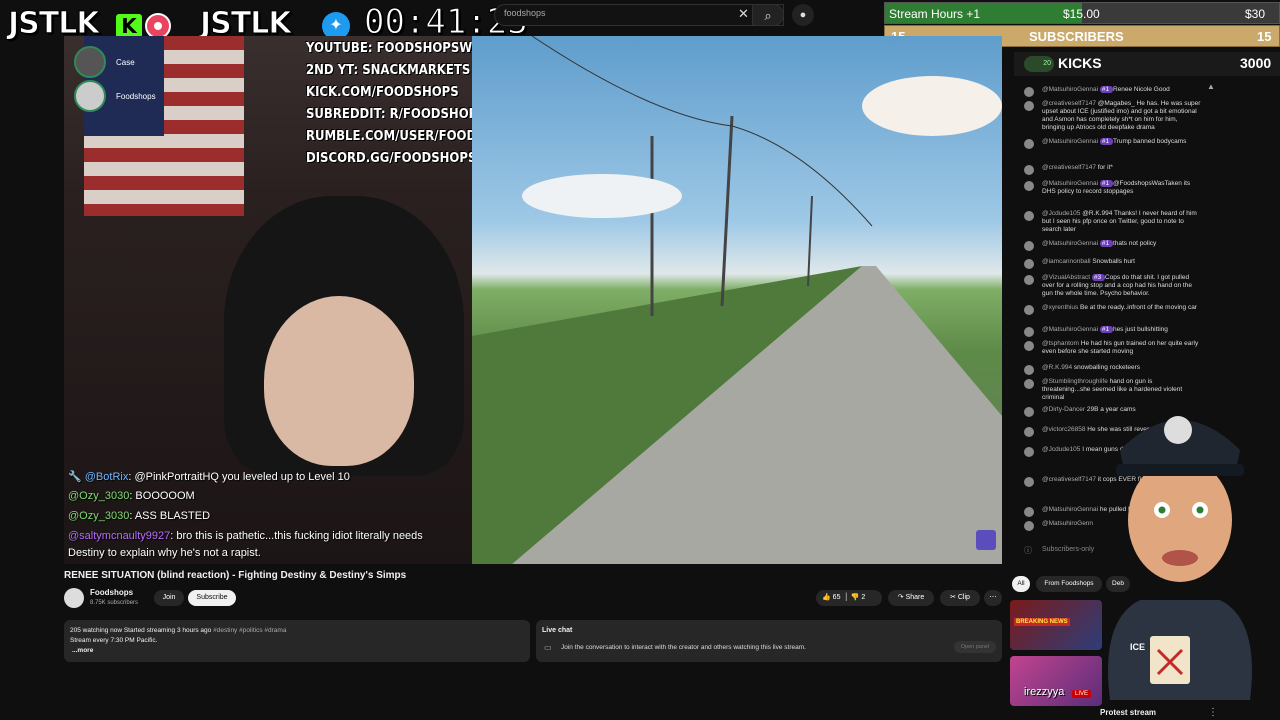 The width and height of the screenshot is (1280, 720). What do you see at coordinates (836, 597) in the screenshot?
I see `like-count: 65` at bounding box center [836, 597].